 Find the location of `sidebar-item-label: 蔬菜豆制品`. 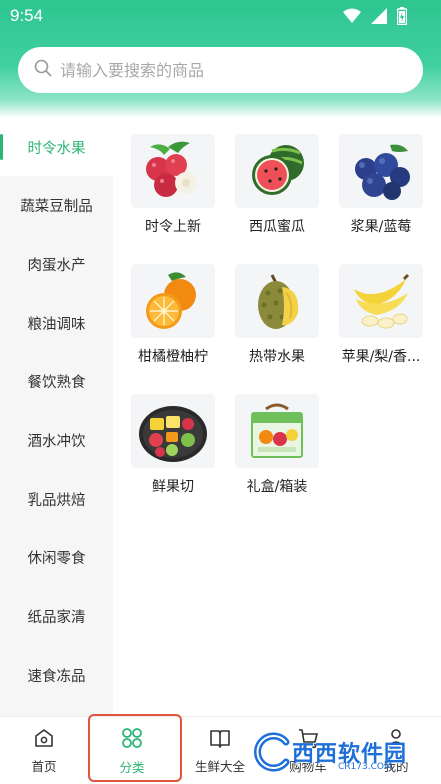

sidebar-item-label: 蔬菜豆制品 is located at coordinates (56, 206).